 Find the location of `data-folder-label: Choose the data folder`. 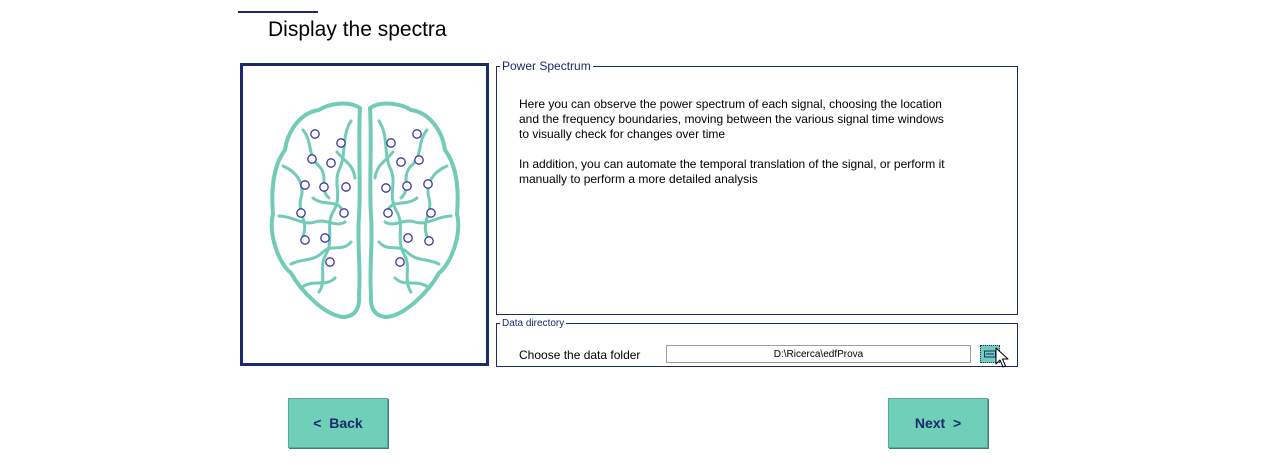

data-folder-label: Choose the data folder is located at coordinates (580, 355).